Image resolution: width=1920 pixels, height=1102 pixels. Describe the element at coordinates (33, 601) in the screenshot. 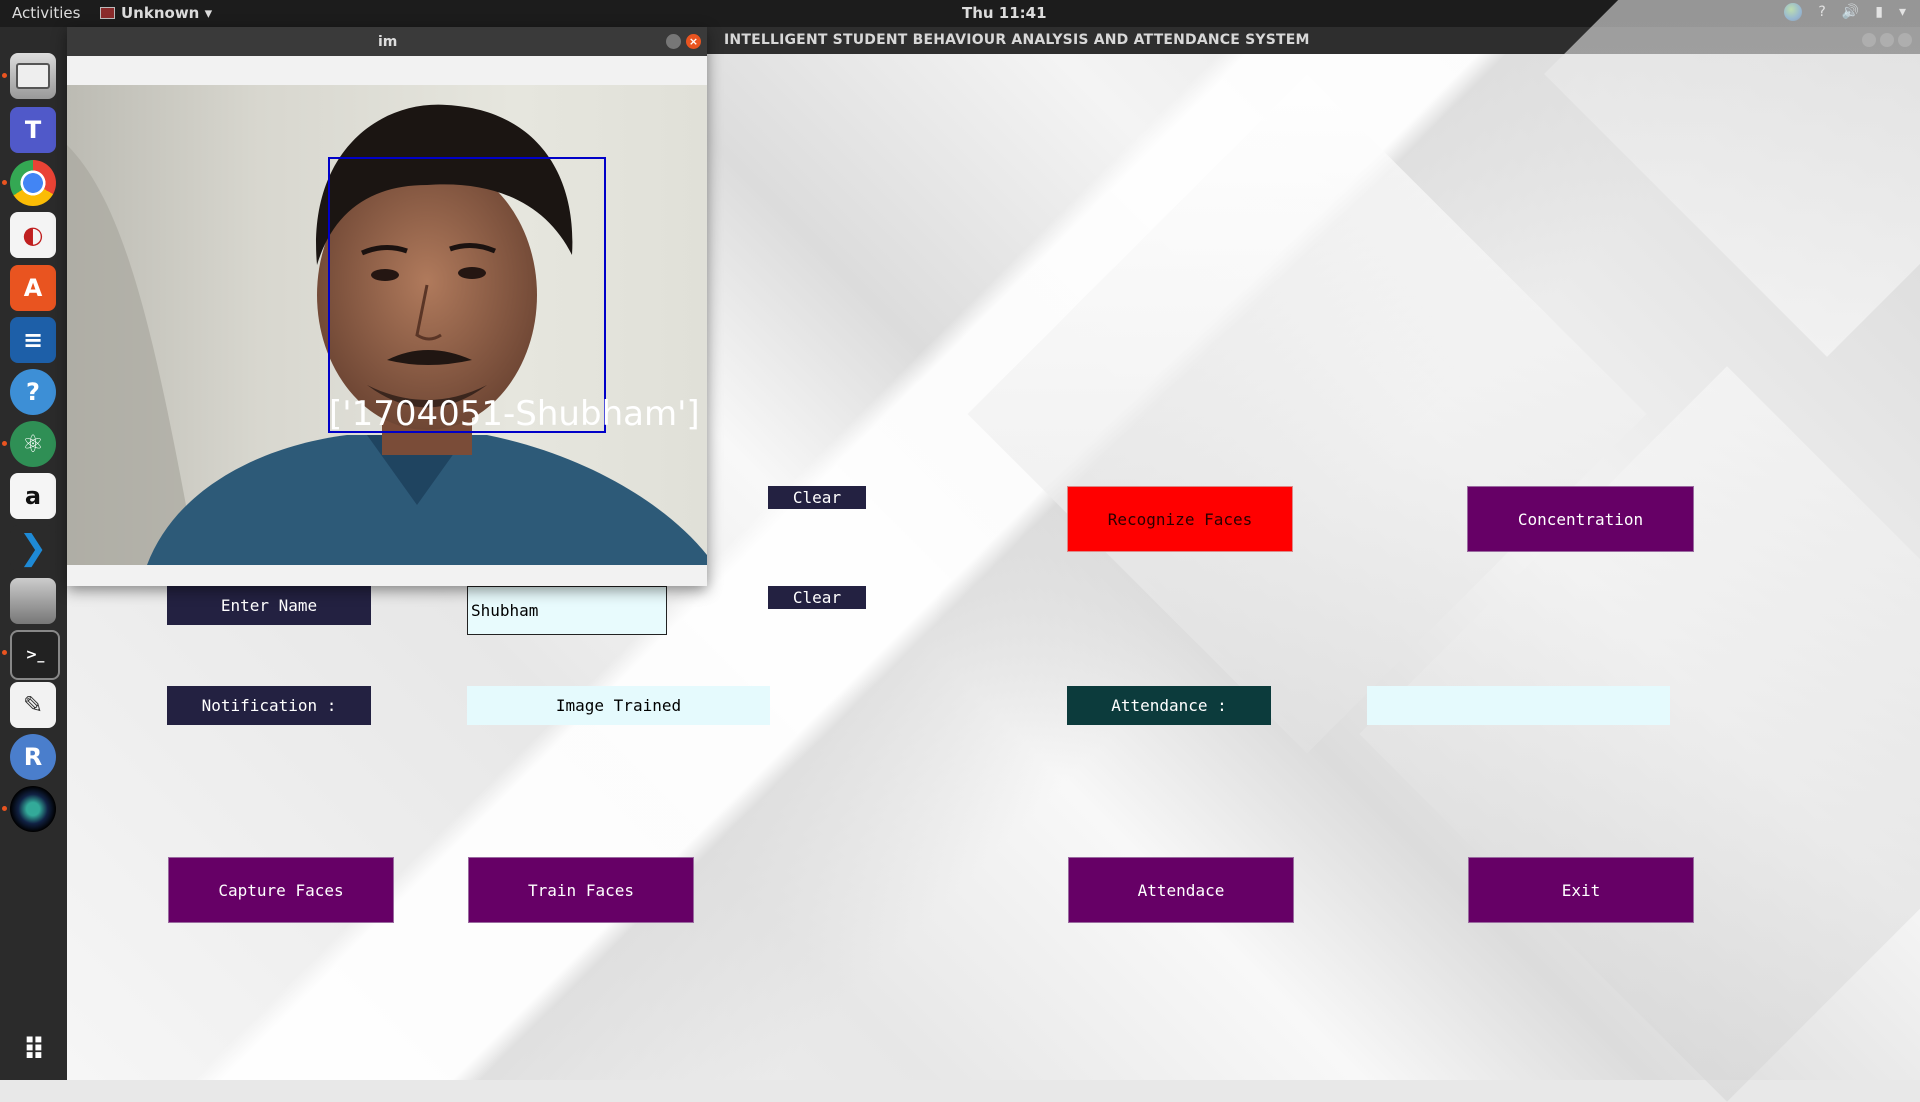

I see `scanner-icon` at that location.